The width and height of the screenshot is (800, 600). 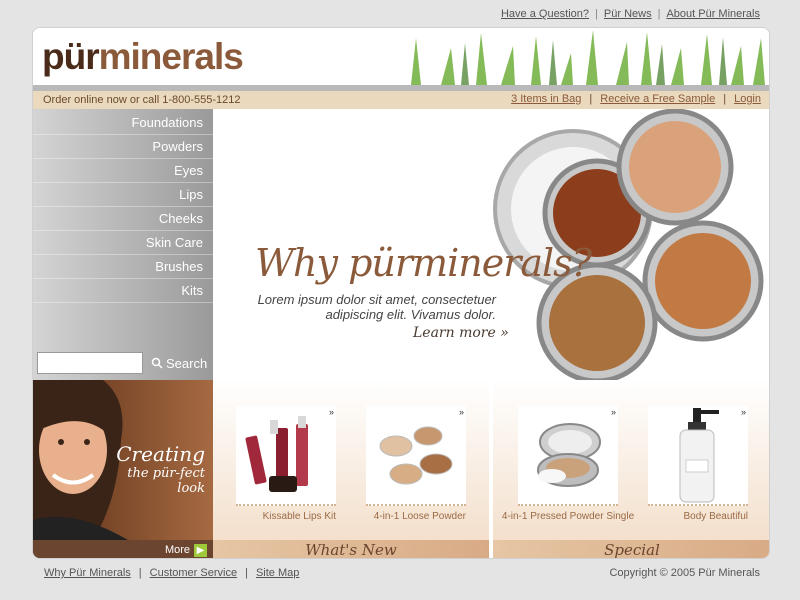 I want to click on nav-item-eyes: Eyes, so click(x=123, y=171).